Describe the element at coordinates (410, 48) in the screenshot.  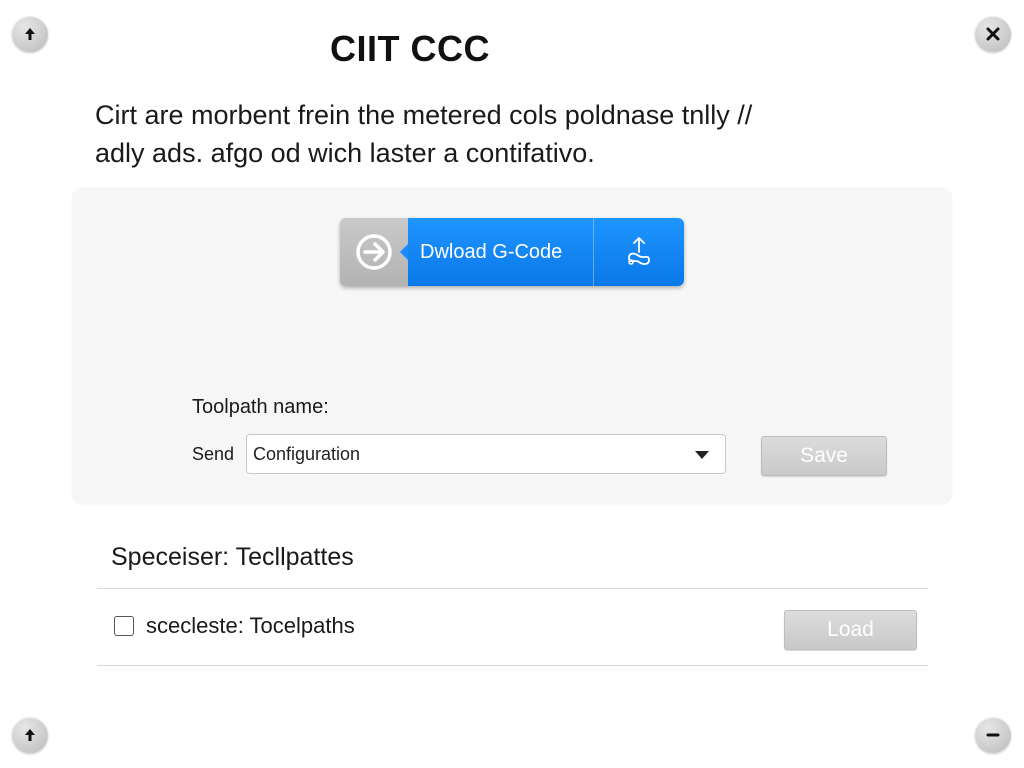
I see `page-title: CIIT CCC` at that location.